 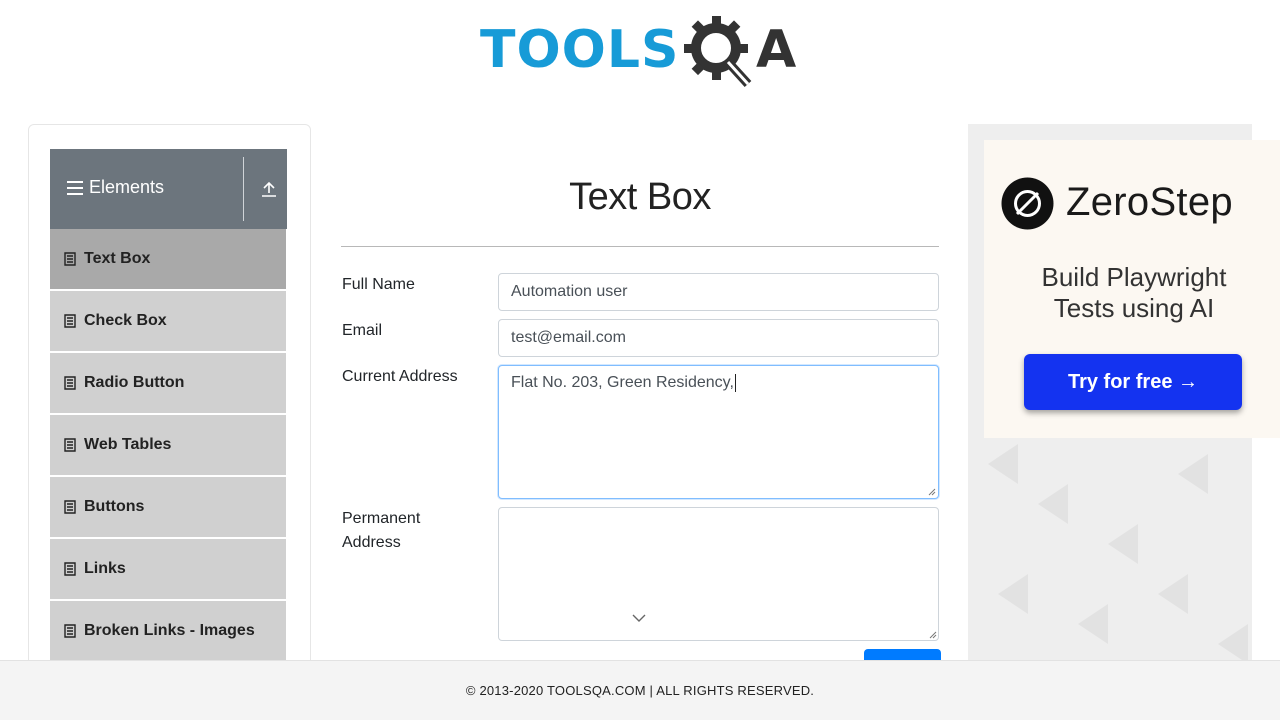 I want to click on group-divider, so click(x=243, y=189).